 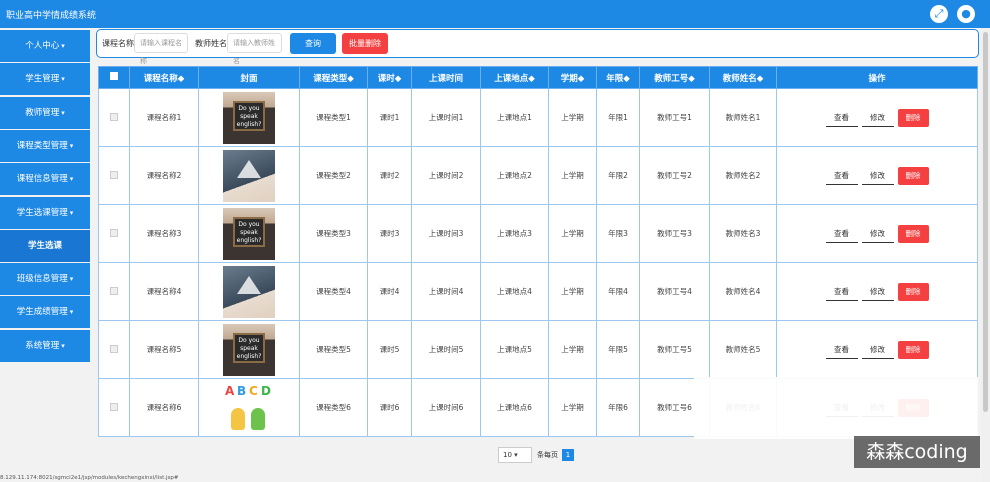 I want to click on sidebar-item: 班级信息管理 ▾, so click(x=45, y=279).